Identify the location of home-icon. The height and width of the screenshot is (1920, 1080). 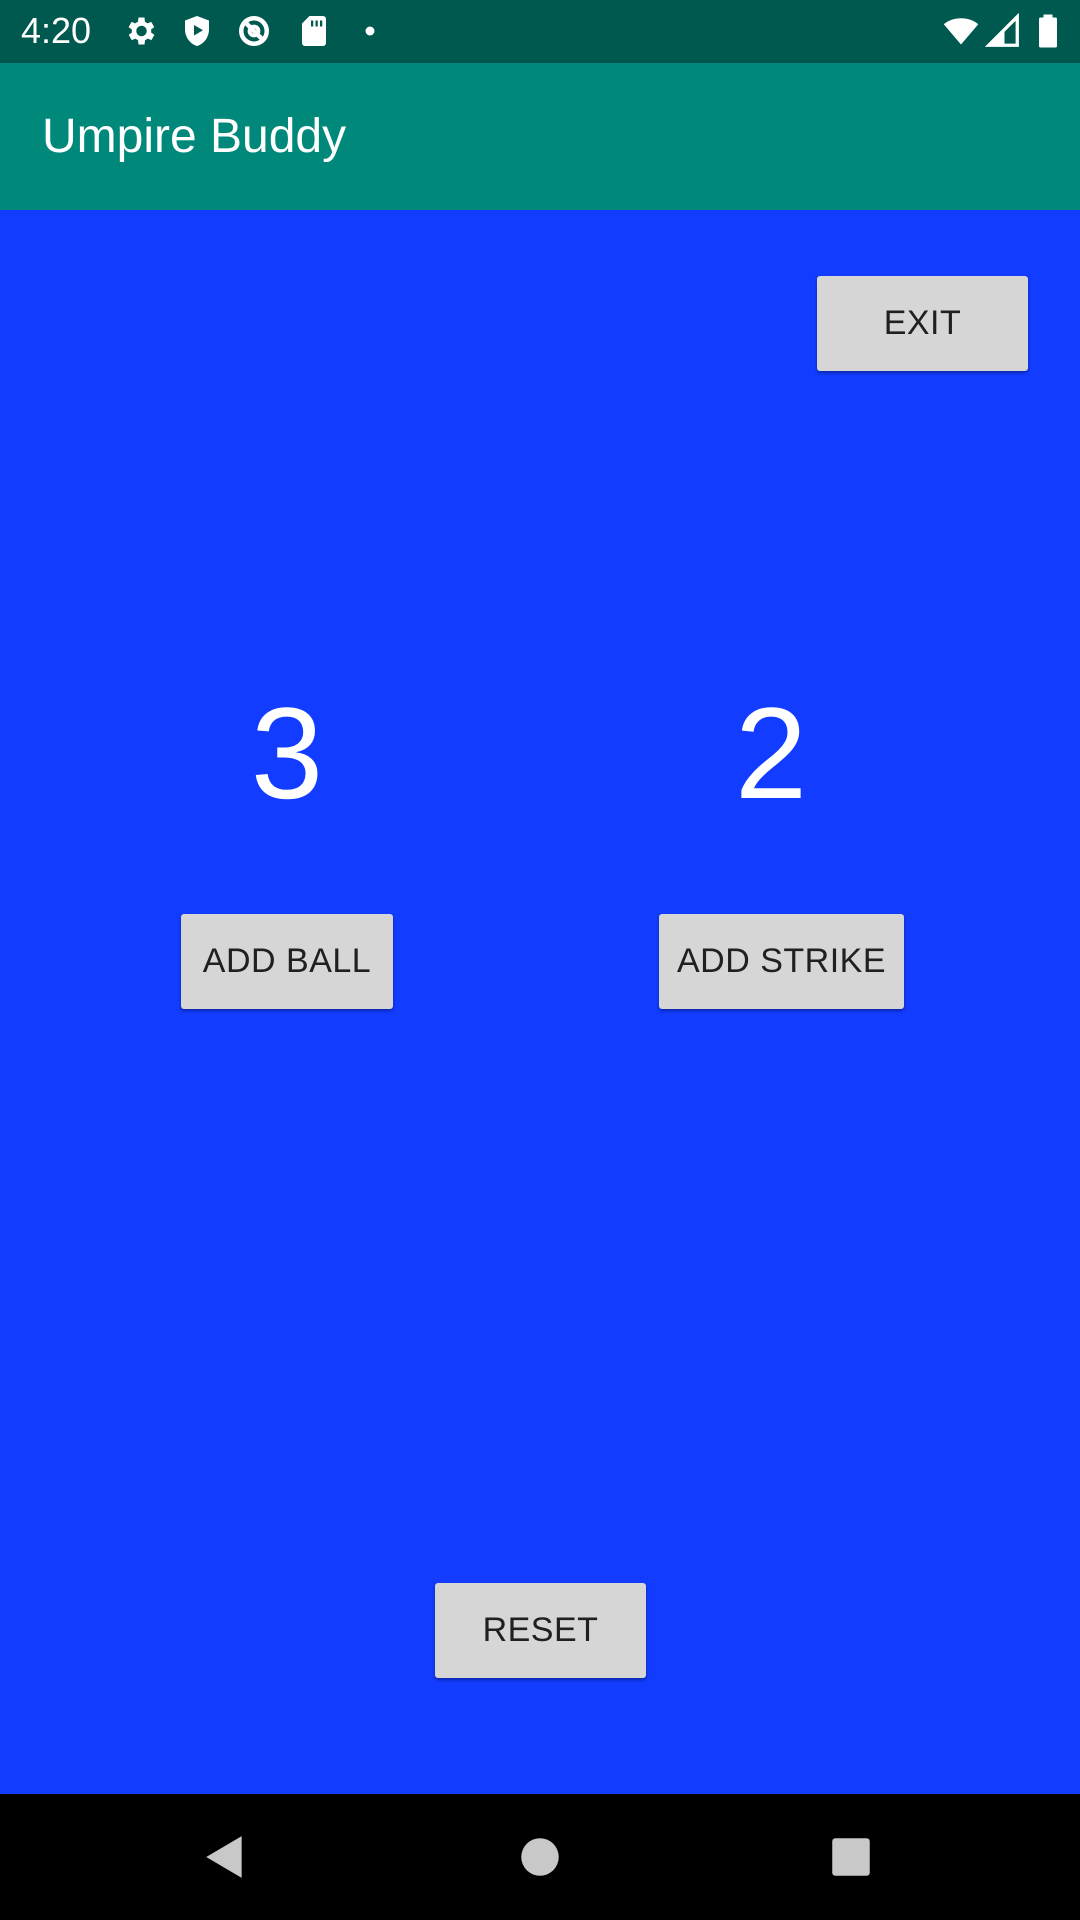
(540, 1857).